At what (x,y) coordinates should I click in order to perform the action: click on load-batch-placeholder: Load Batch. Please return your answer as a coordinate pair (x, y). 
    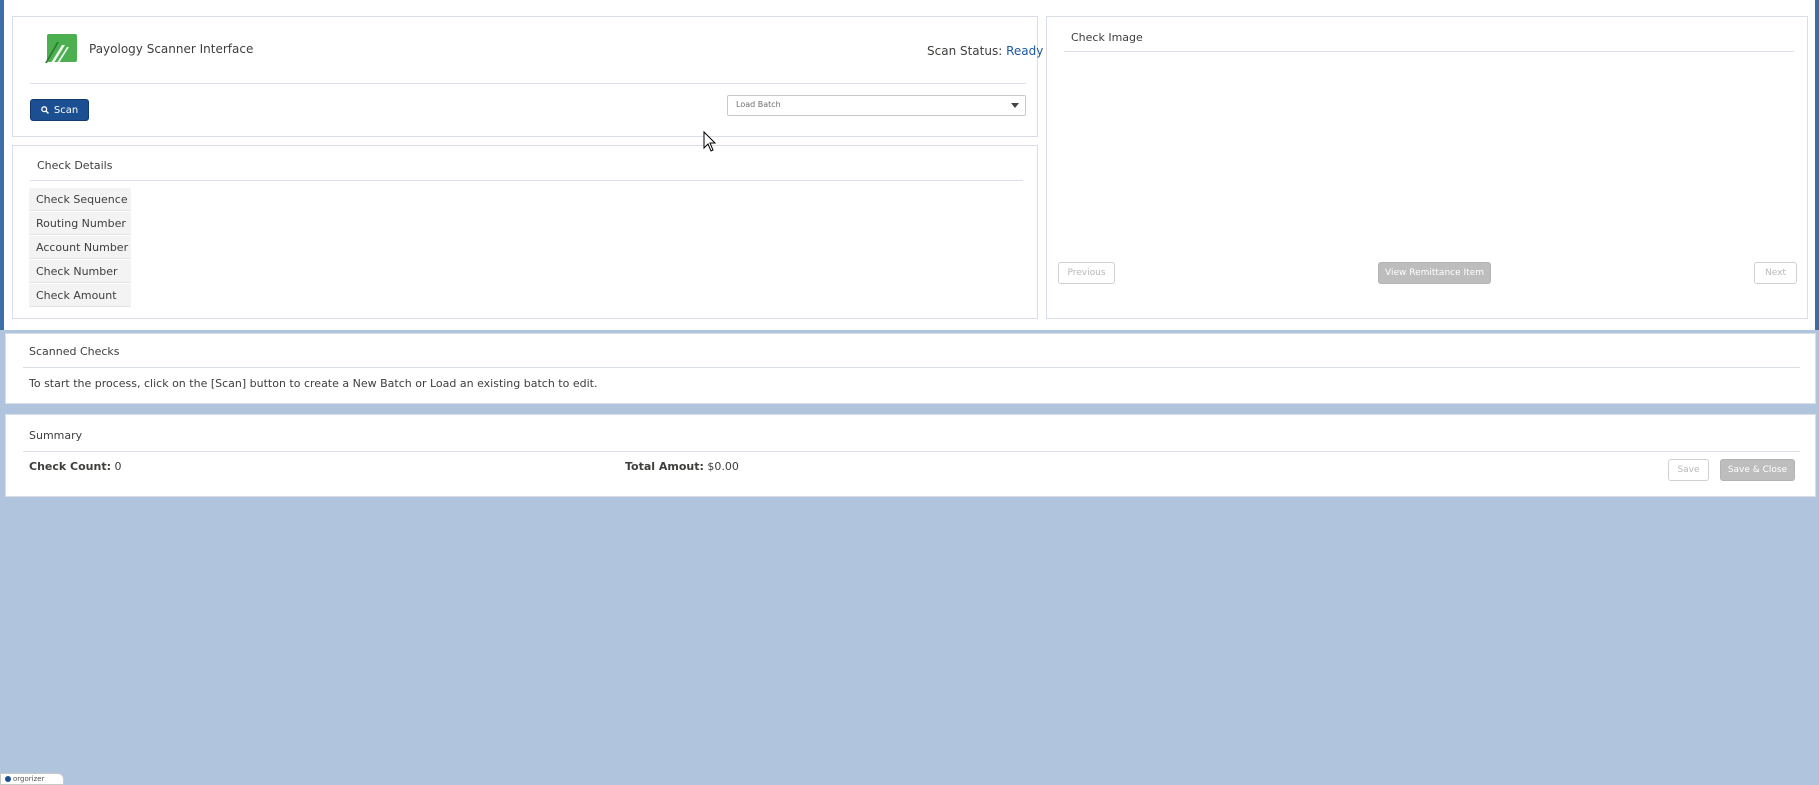
    Looking at the image, I should click on (758, 104).